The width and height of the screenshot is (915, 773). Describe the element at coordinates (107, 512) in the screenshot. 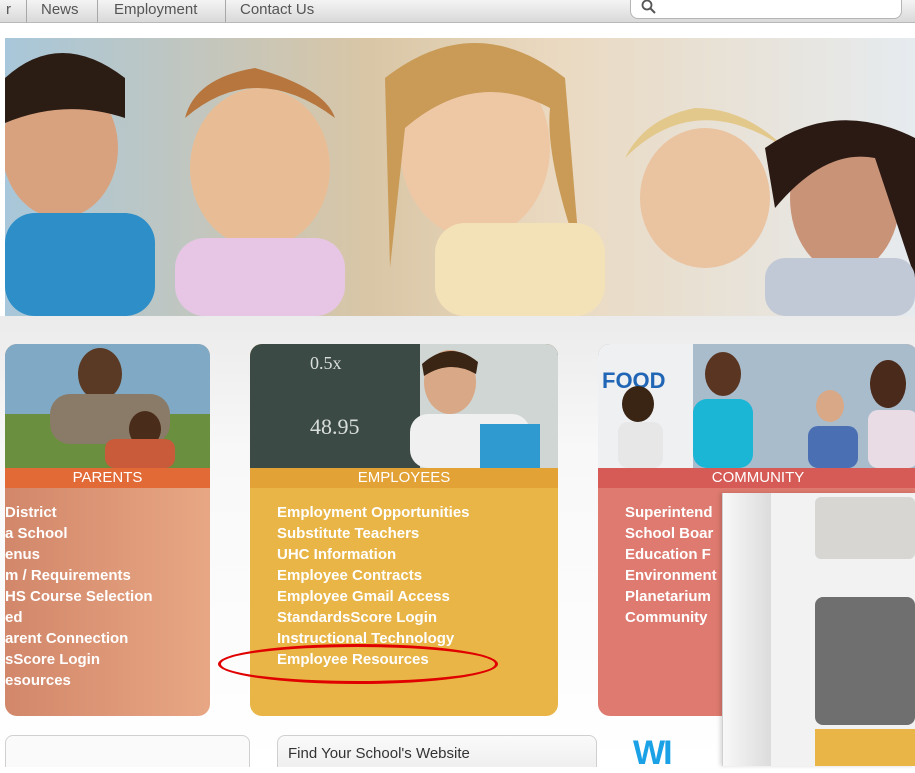

I see `parents-link: District` at that location.